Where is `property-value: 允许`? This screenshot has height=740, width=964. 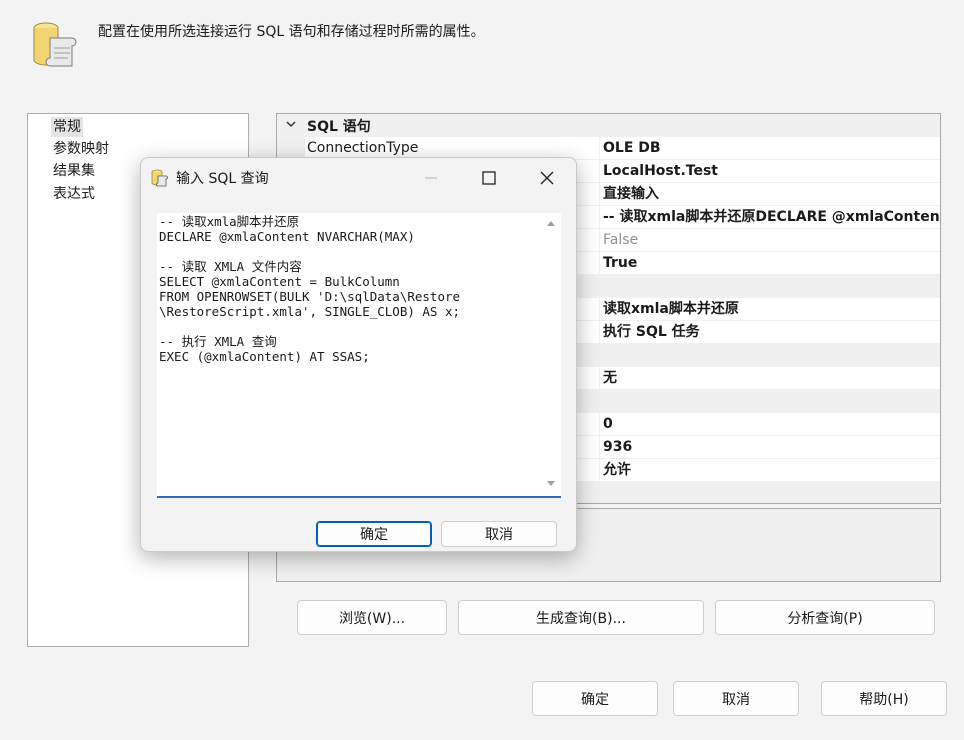 property-value: 允许 is located at coordinates (770, 470).